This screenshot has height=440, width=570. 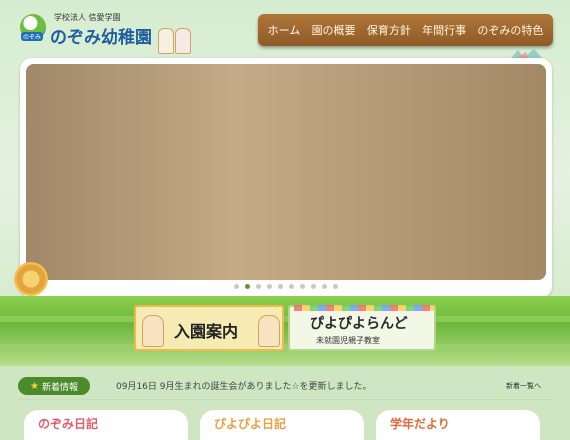 What do you see at coordinates (244, 385) in the screenshot?
I see `news-entry-link: 09月16日 9月生まれの誕生会がありました☆を更新しました。` at bounding box center [244, 385].